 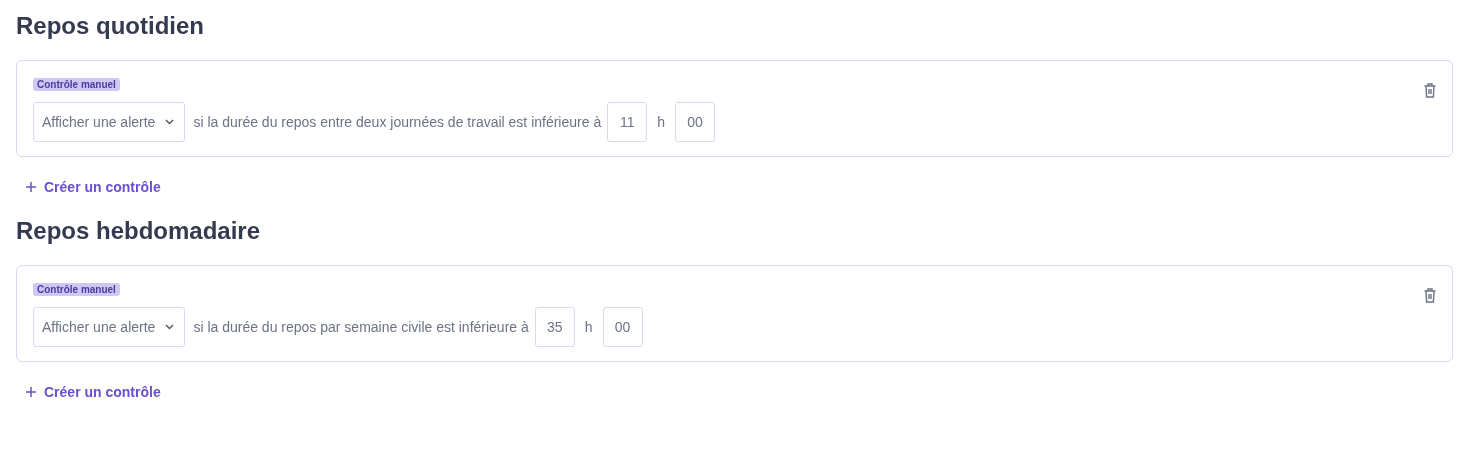 I want to click on condition-text: si la durée du repos entre deux journées de travail est inférieure à, so click(x=397, y=122).